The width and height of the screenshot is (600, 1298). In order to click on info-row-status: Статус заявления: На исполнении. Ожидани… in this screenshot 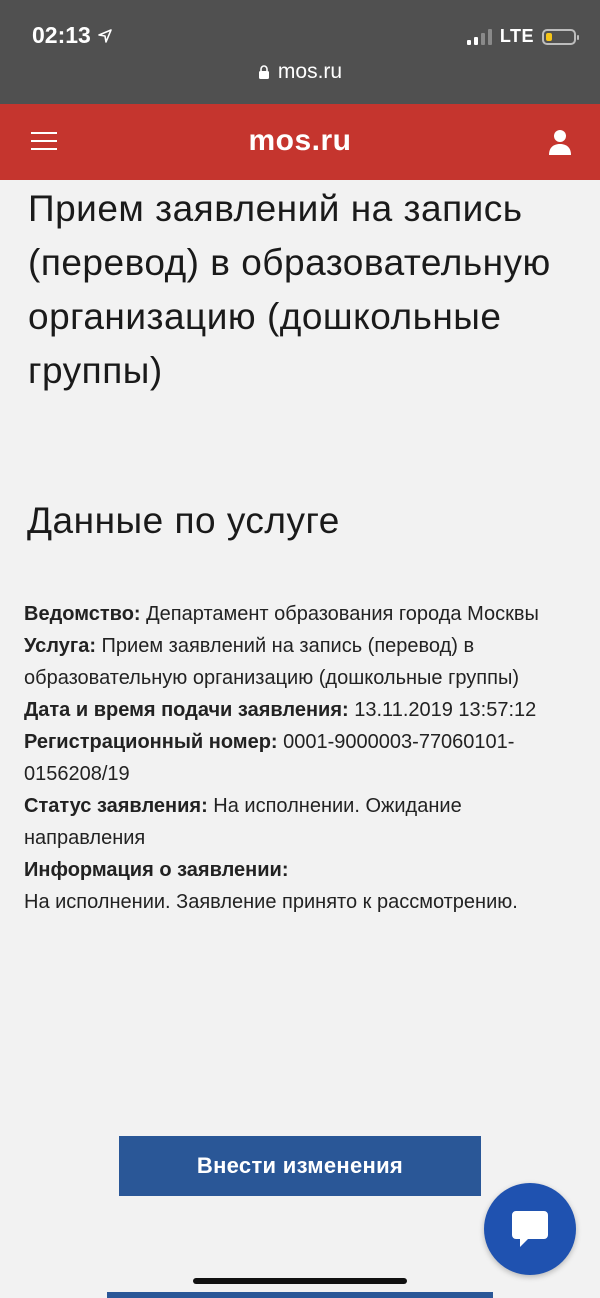, I will do `click(301, 822)`.